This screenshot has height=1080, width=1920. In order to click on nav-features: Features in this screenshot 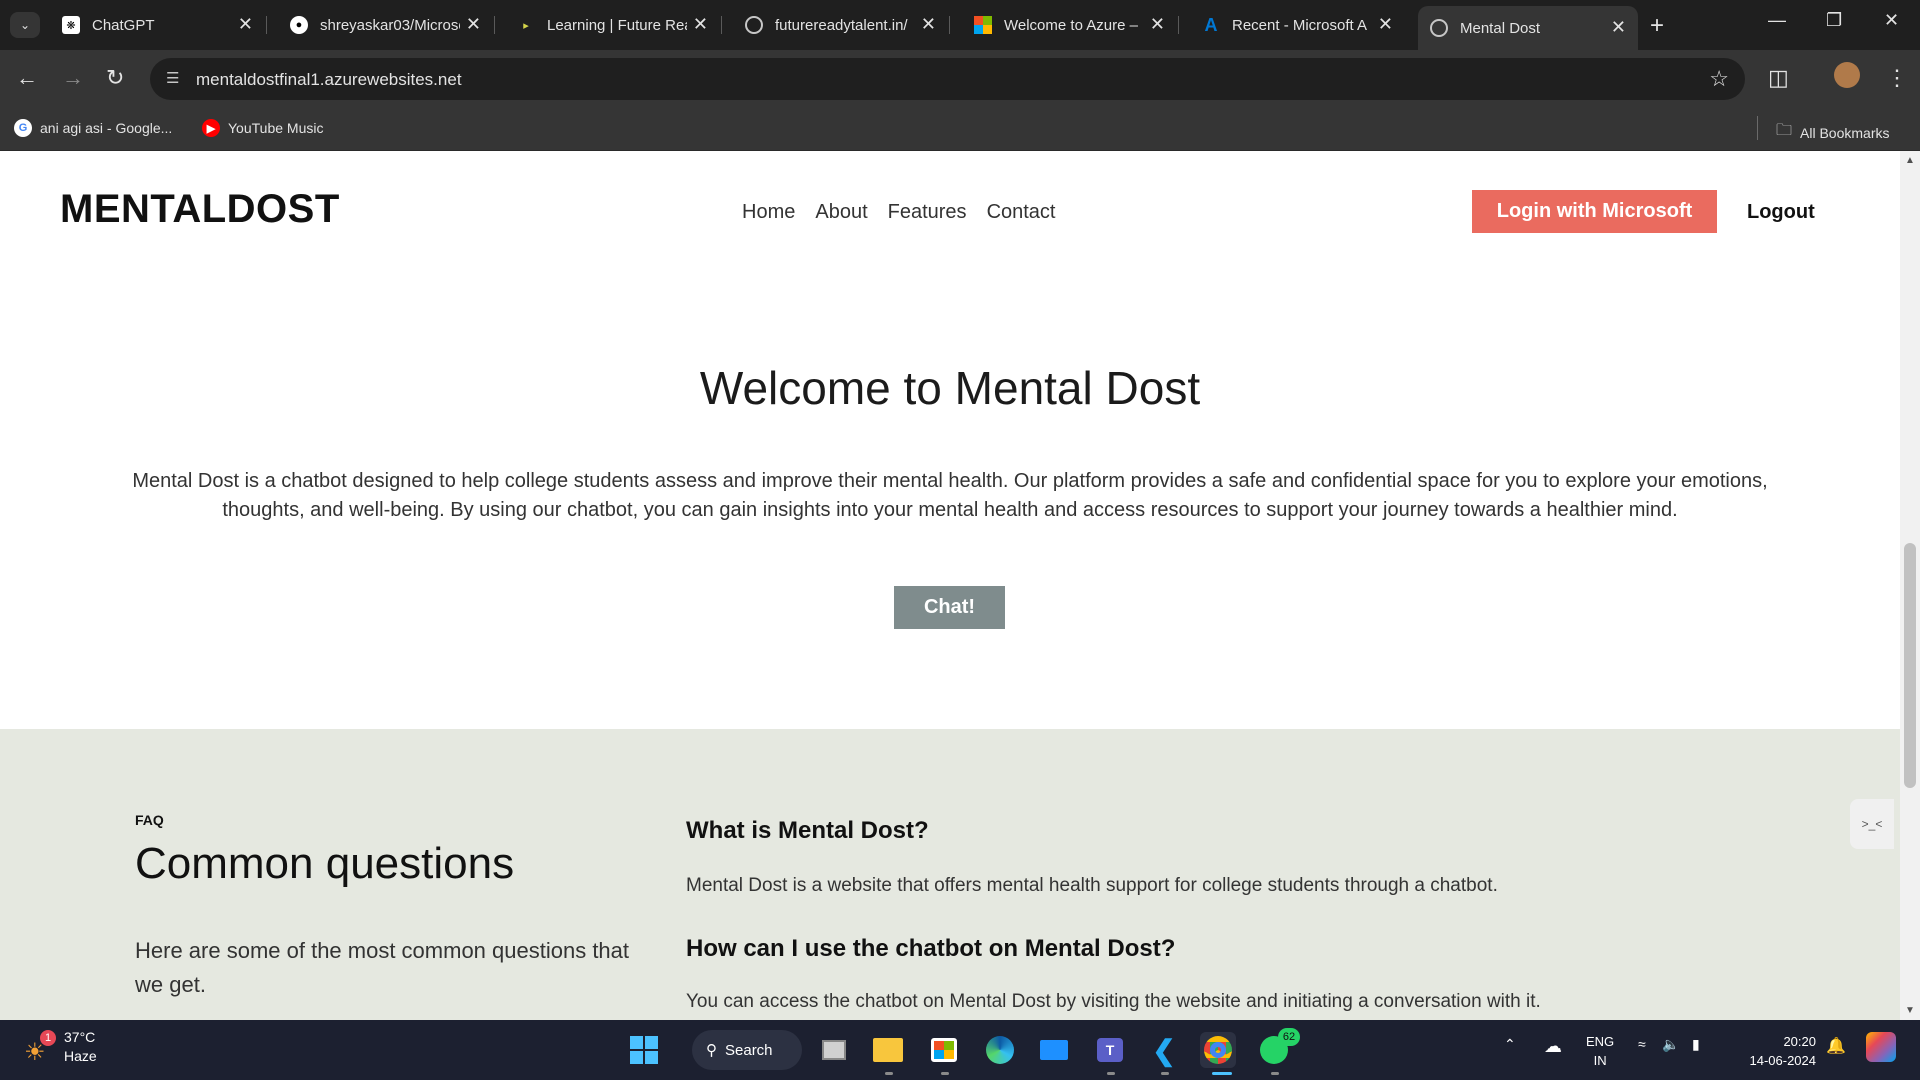, I will do `click(927, 212)`.